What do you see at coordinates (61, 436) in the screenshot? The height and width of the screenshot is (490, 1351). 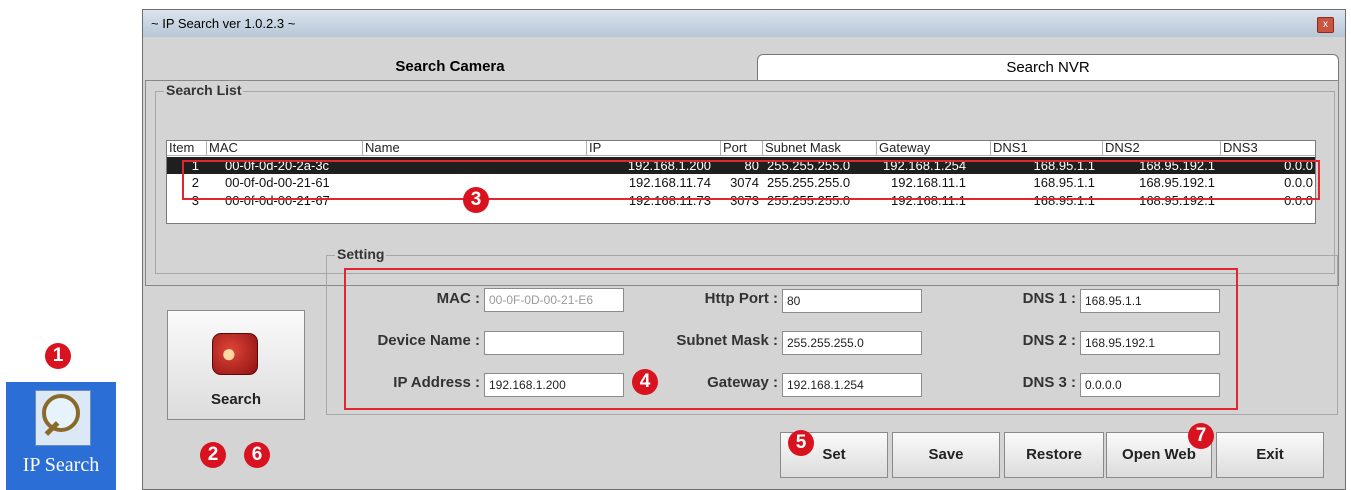 I see `desktop-shortcut-ip-search: IP Search` at bounding box center [61, 436].